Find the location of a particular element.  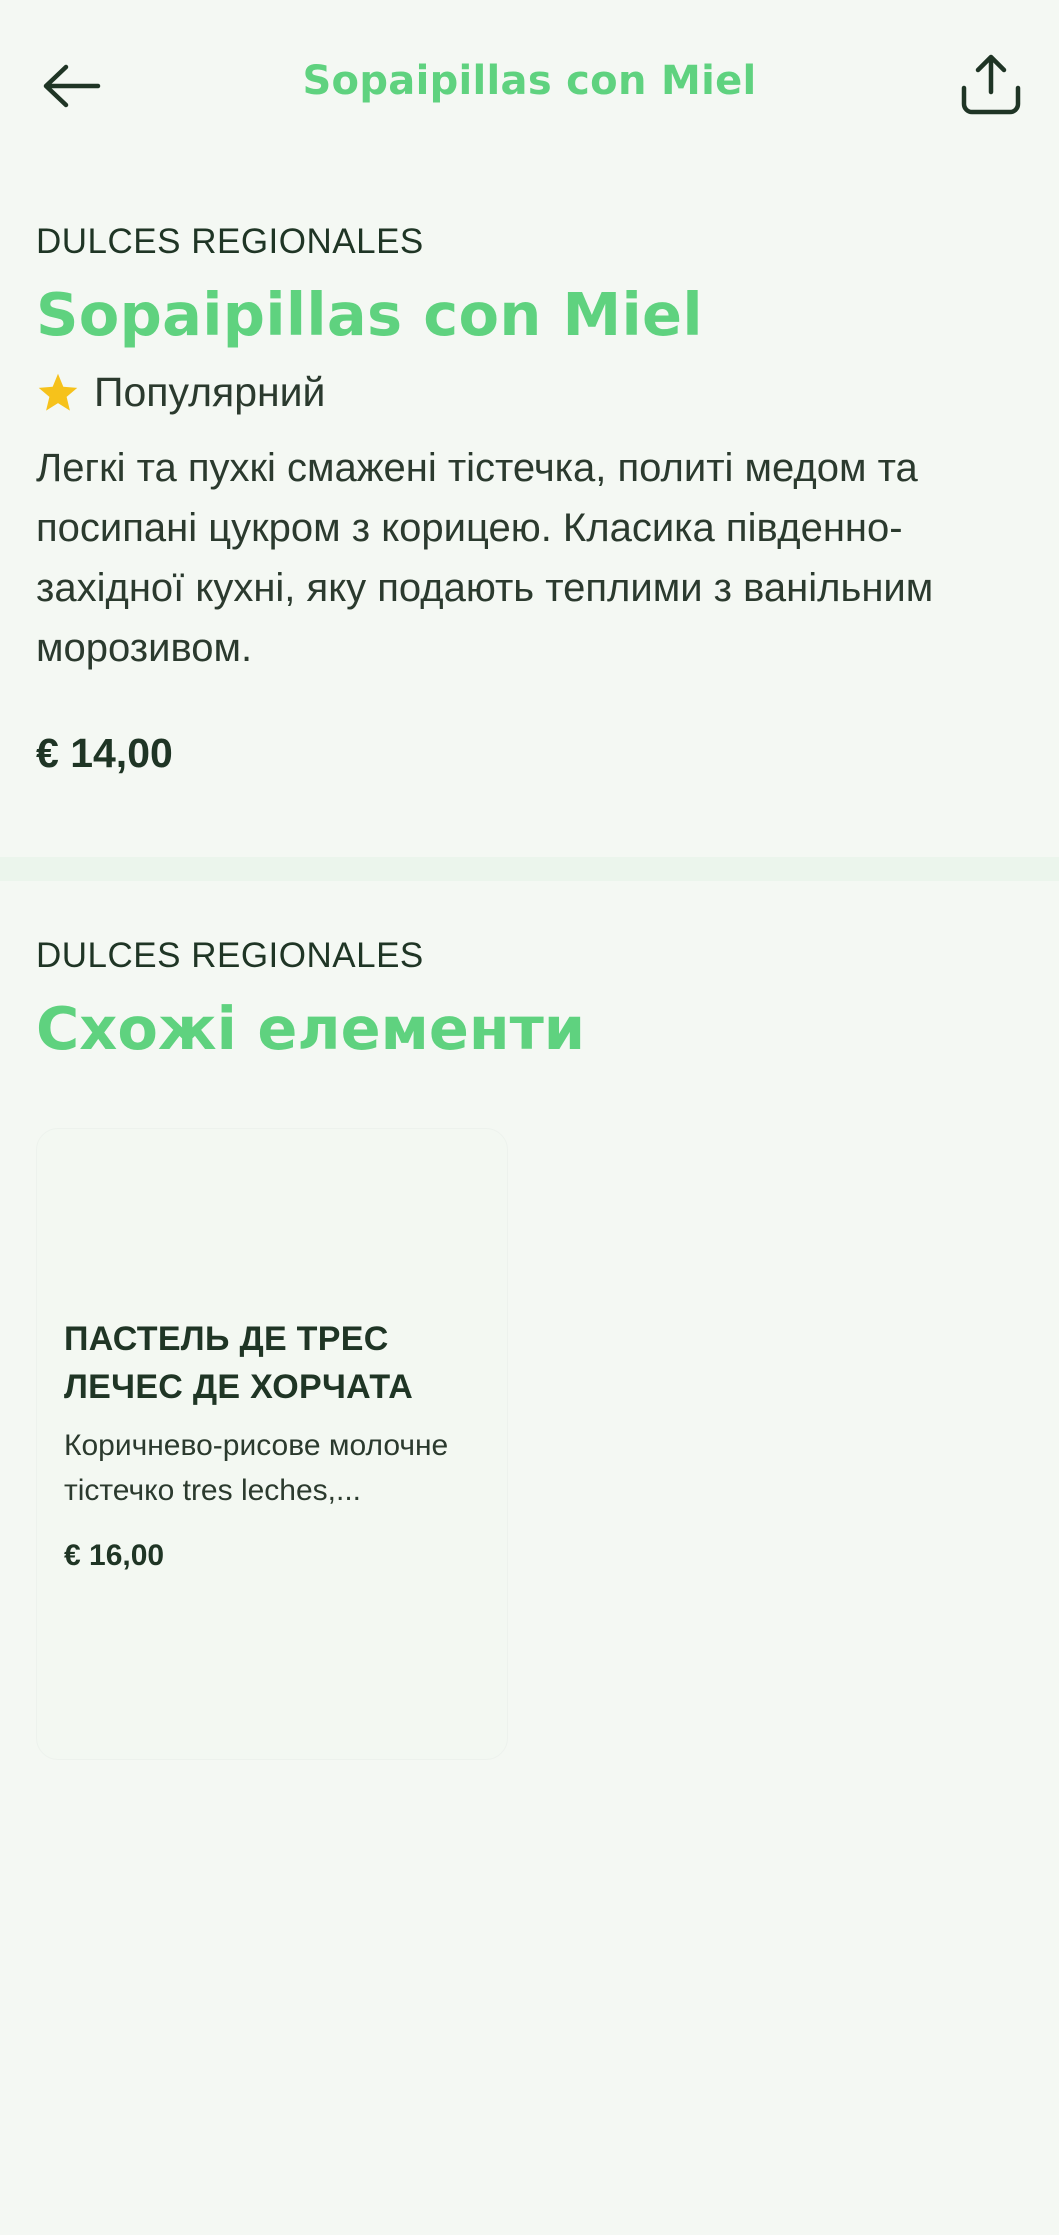

arrow-left-icon is located at coordinates (72, 86).